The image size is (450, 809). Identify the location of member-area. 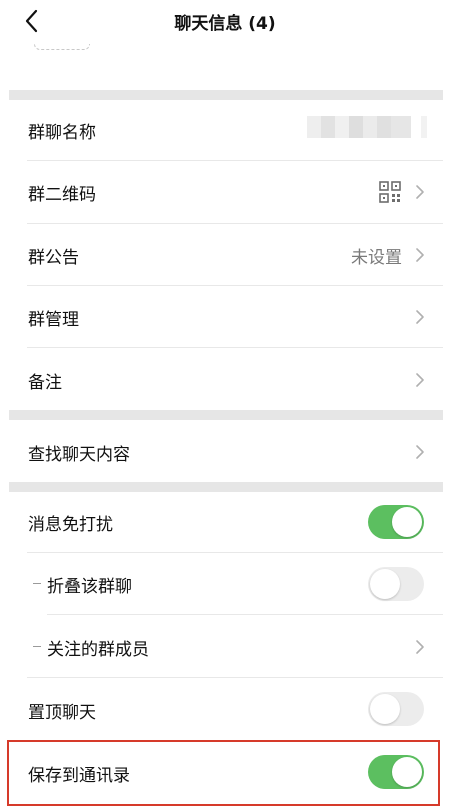
(225, 67).